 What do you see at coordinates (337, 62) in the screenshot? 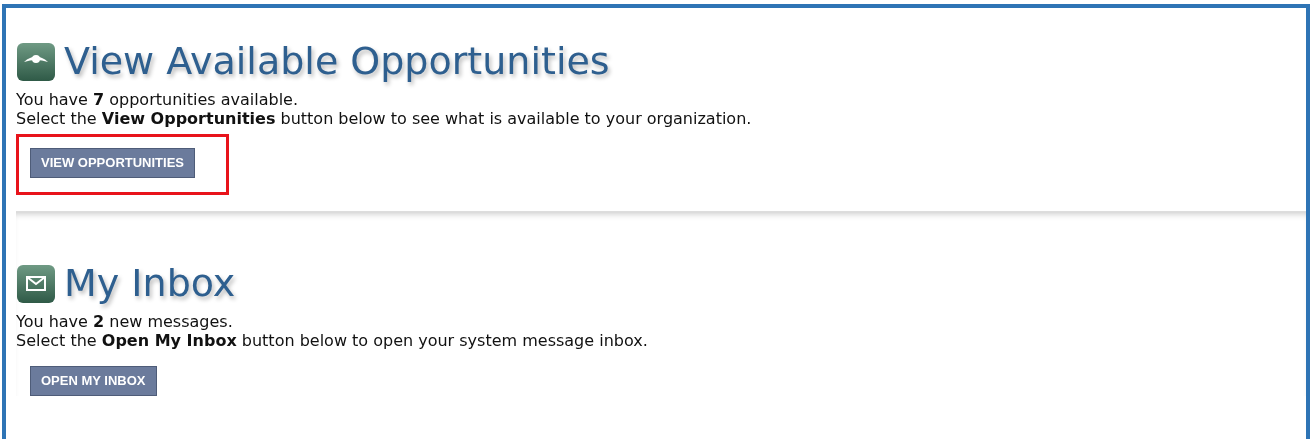
I see `section-title: View Available Opportunities` at bounding box center [337, 62].